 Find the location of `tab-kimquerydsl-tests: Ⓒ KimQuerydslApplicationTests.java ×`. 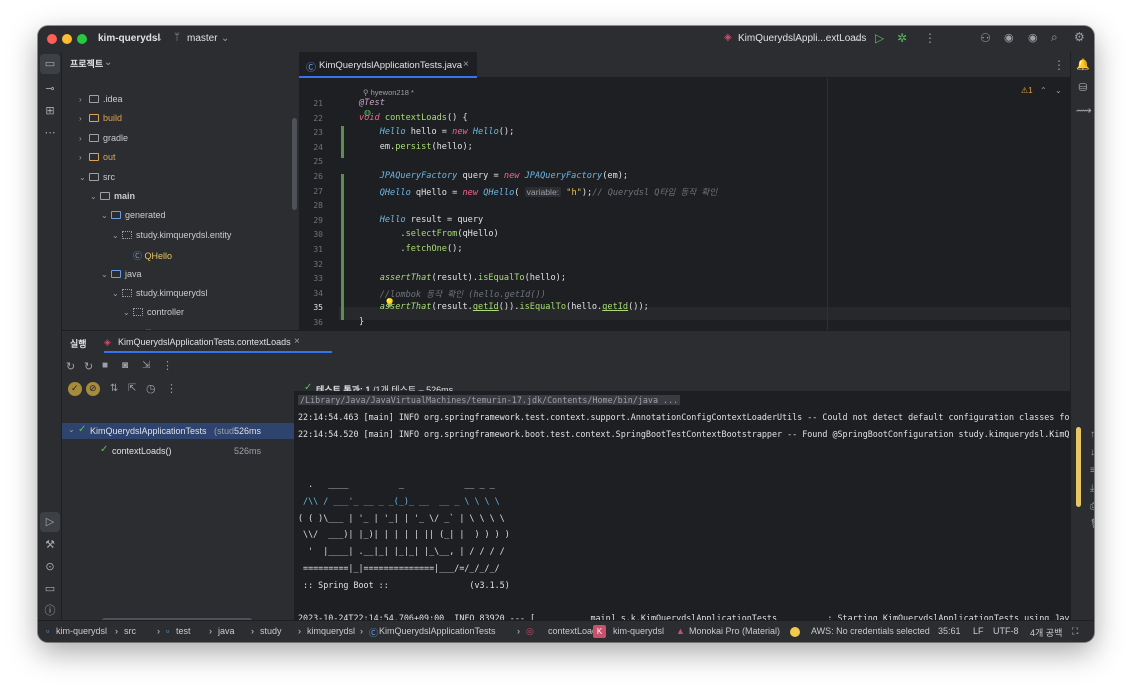

tab-kimquerydsl-tests: Ⓒ KimQuerydslApplicationTests.java × is located at coordinates (388, 65).